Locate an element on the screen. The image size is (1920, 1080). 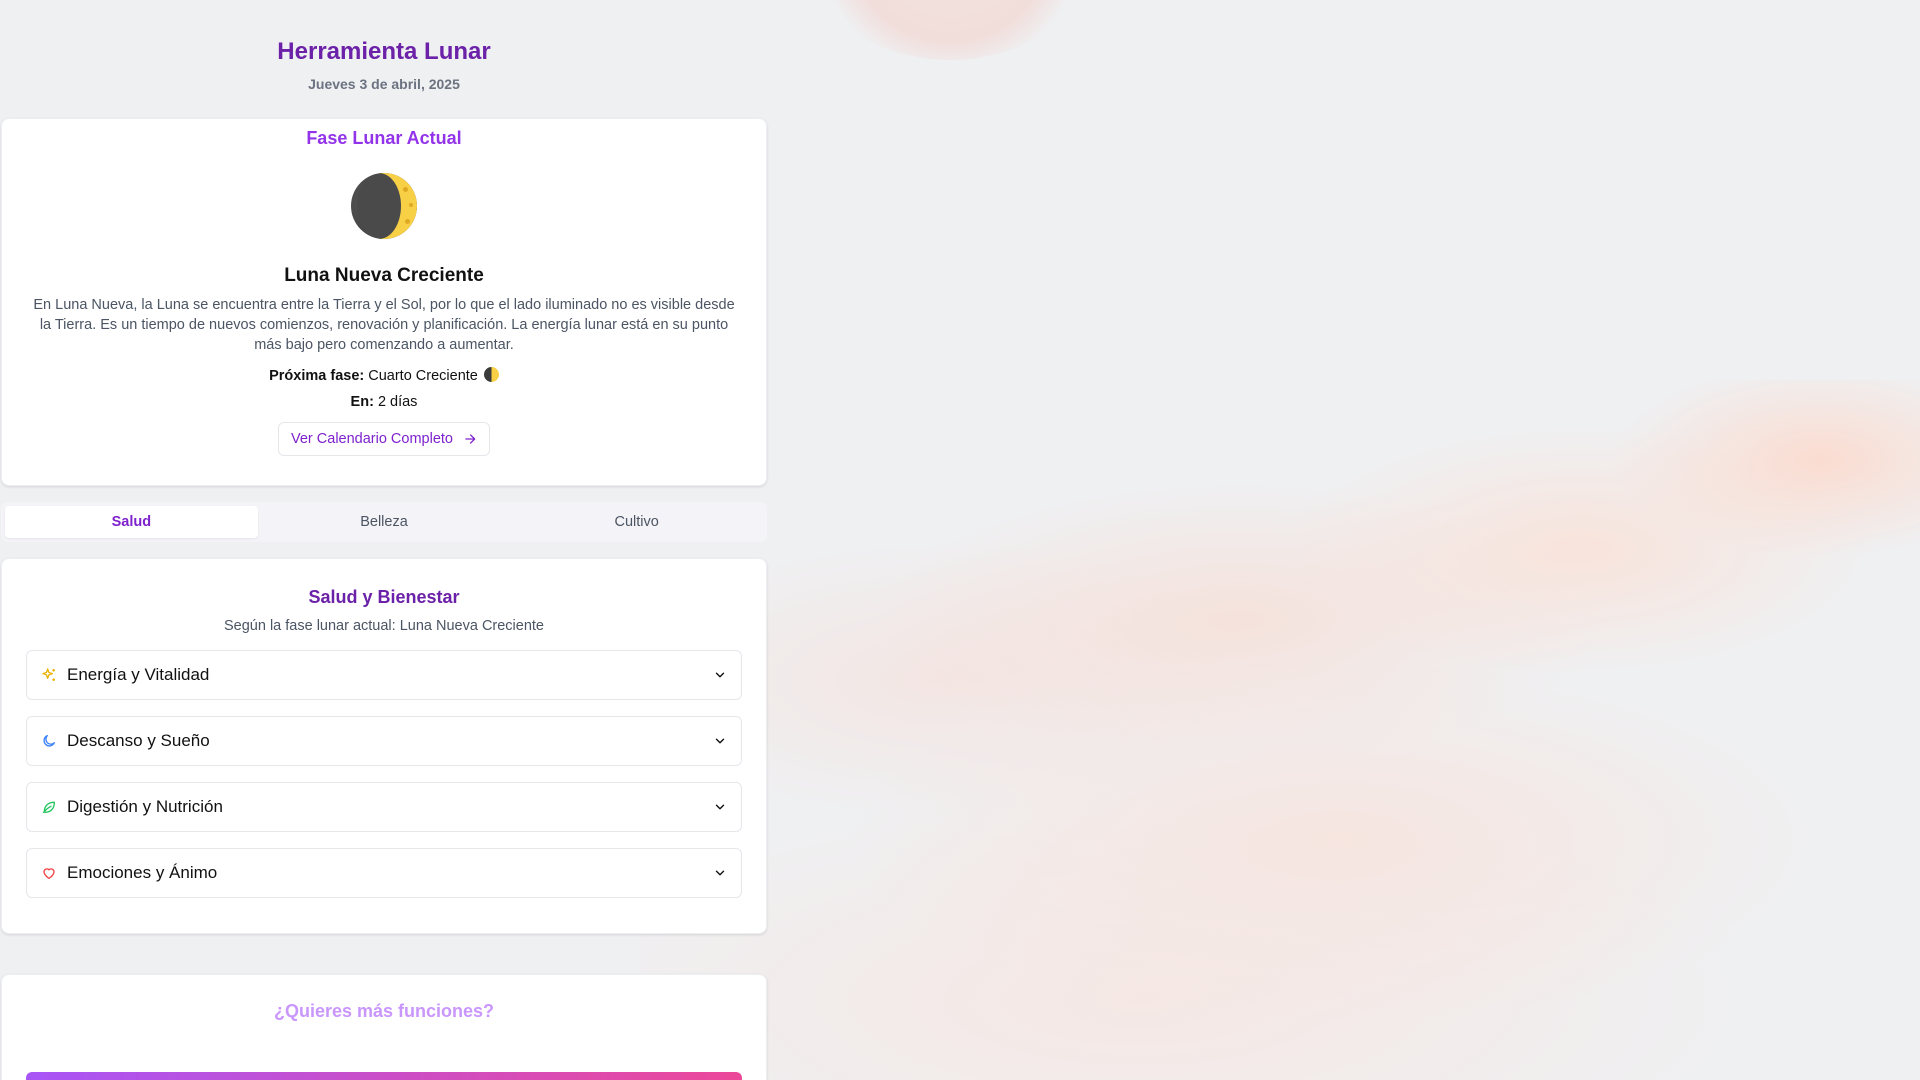
app-title: Herramienta Lunar is located at coordinates (384, 51).